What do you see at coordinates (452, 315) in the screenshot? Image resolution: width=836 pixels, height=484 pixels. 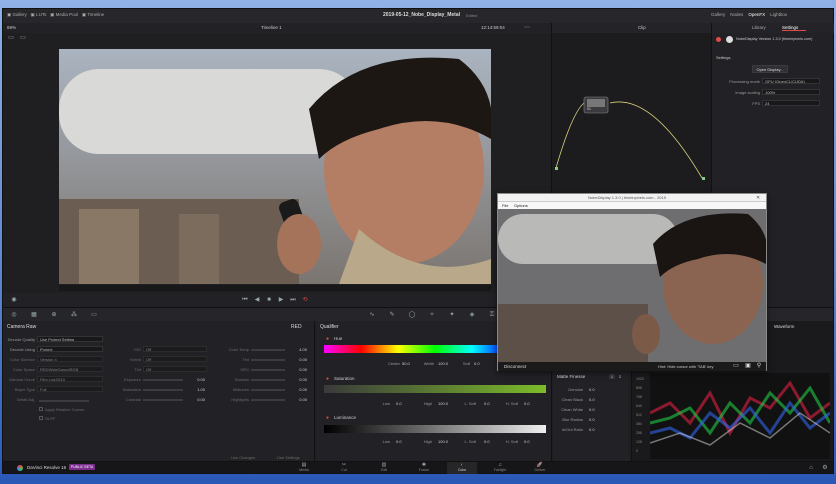 I see `magic-mask-icon: ✦` at bounding box center [452, 315].